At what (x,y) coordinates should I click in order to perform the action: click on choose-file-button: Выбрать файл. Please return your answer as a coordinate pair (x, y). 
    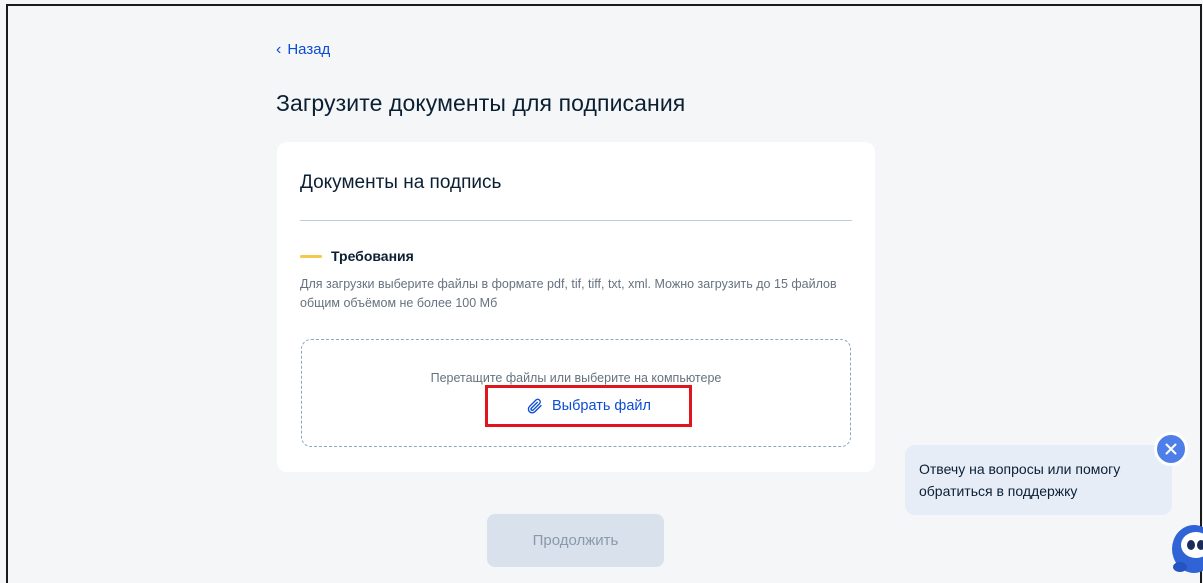
    Looking at the image, I should click on (588, 406).